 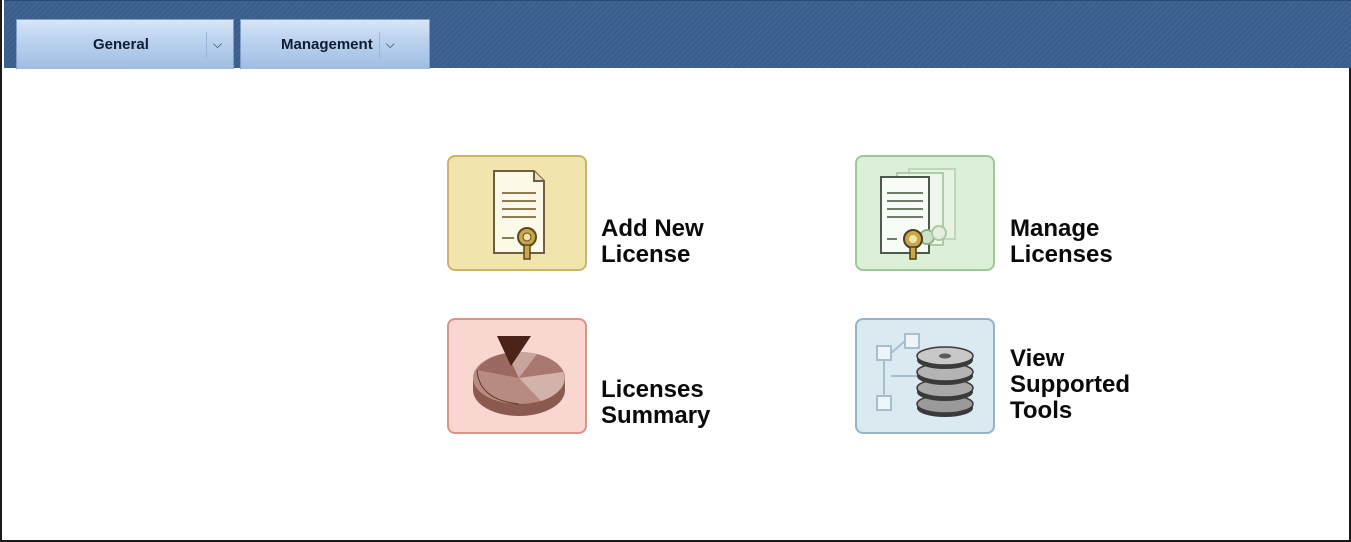 What do you see at coordinates (327, 44) in the screenshot?
I see `menu-management-label: Management` at bounding box center [327, 44].